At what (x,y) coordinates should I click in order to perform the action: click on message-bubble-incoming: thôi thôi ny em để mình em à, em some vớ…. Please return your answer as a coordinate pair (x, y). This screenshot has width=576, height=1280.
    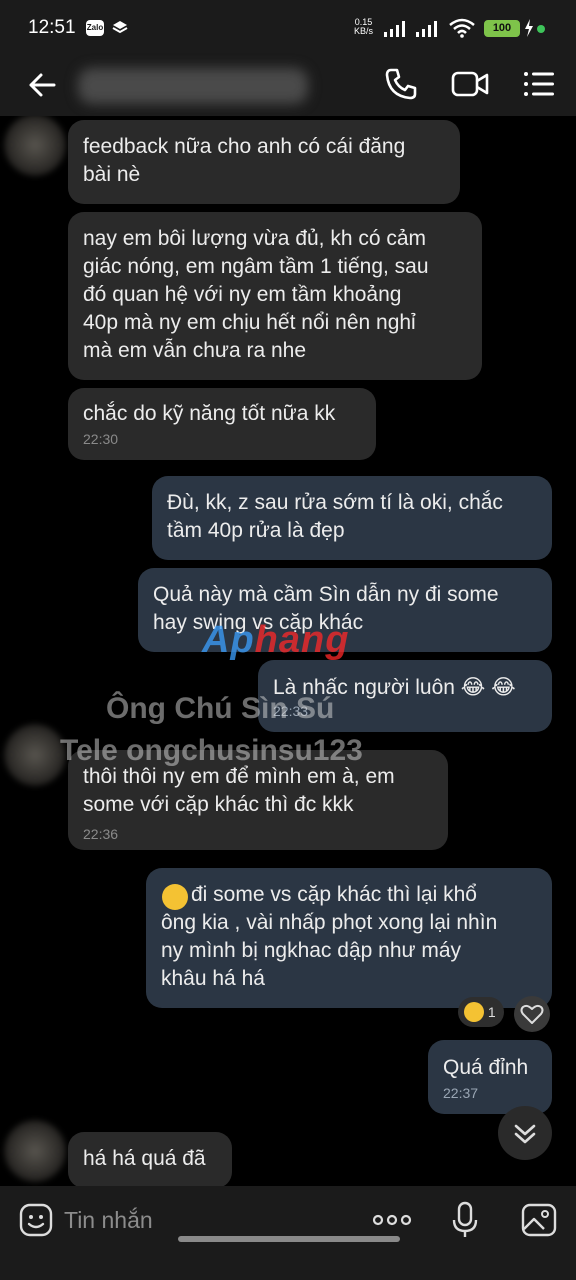
    Looking at the image, I should click on (258, 800).